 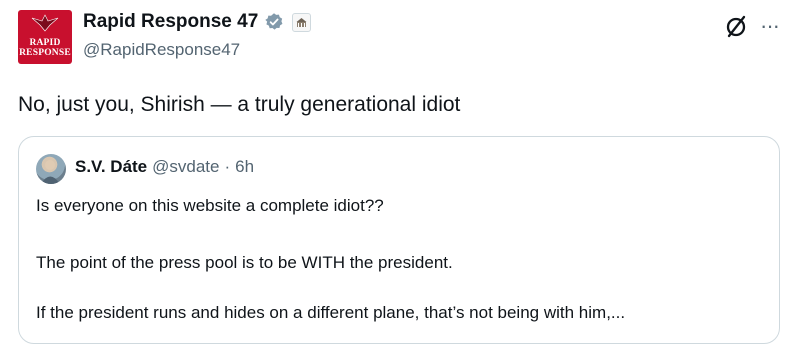 What do you see at coordinates (274, 22) in the screenshot?
I see `verified-badge-icon` at bounding box center [274, 22].